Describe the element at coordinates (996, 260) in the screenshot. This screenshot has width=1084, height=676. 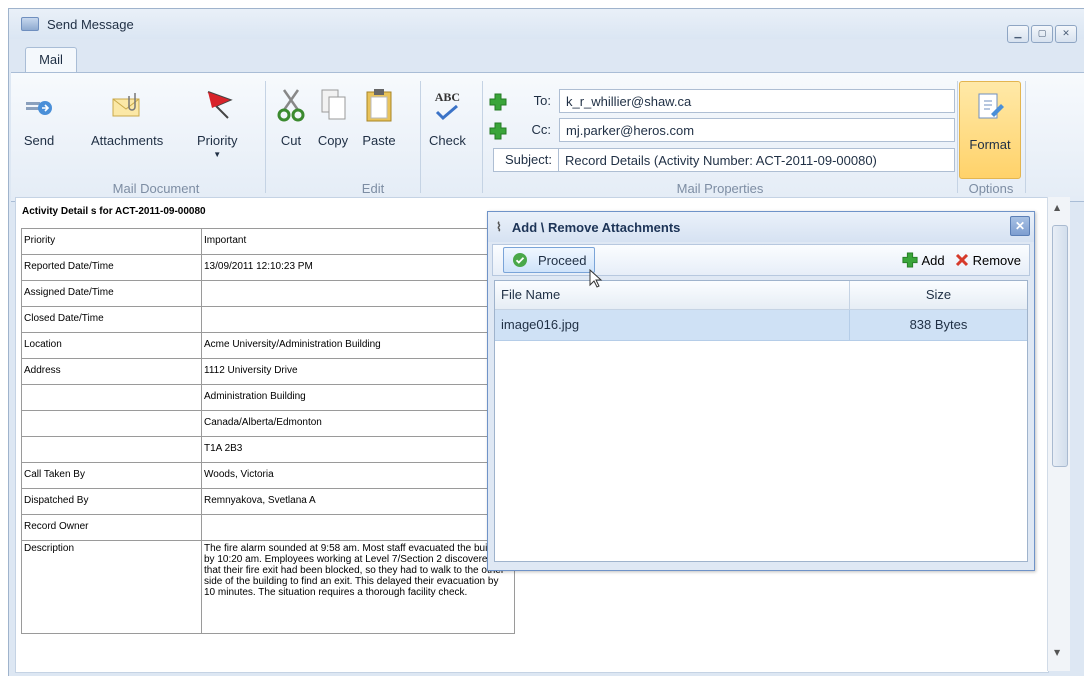
I see `remove-label: Remove` at that location.